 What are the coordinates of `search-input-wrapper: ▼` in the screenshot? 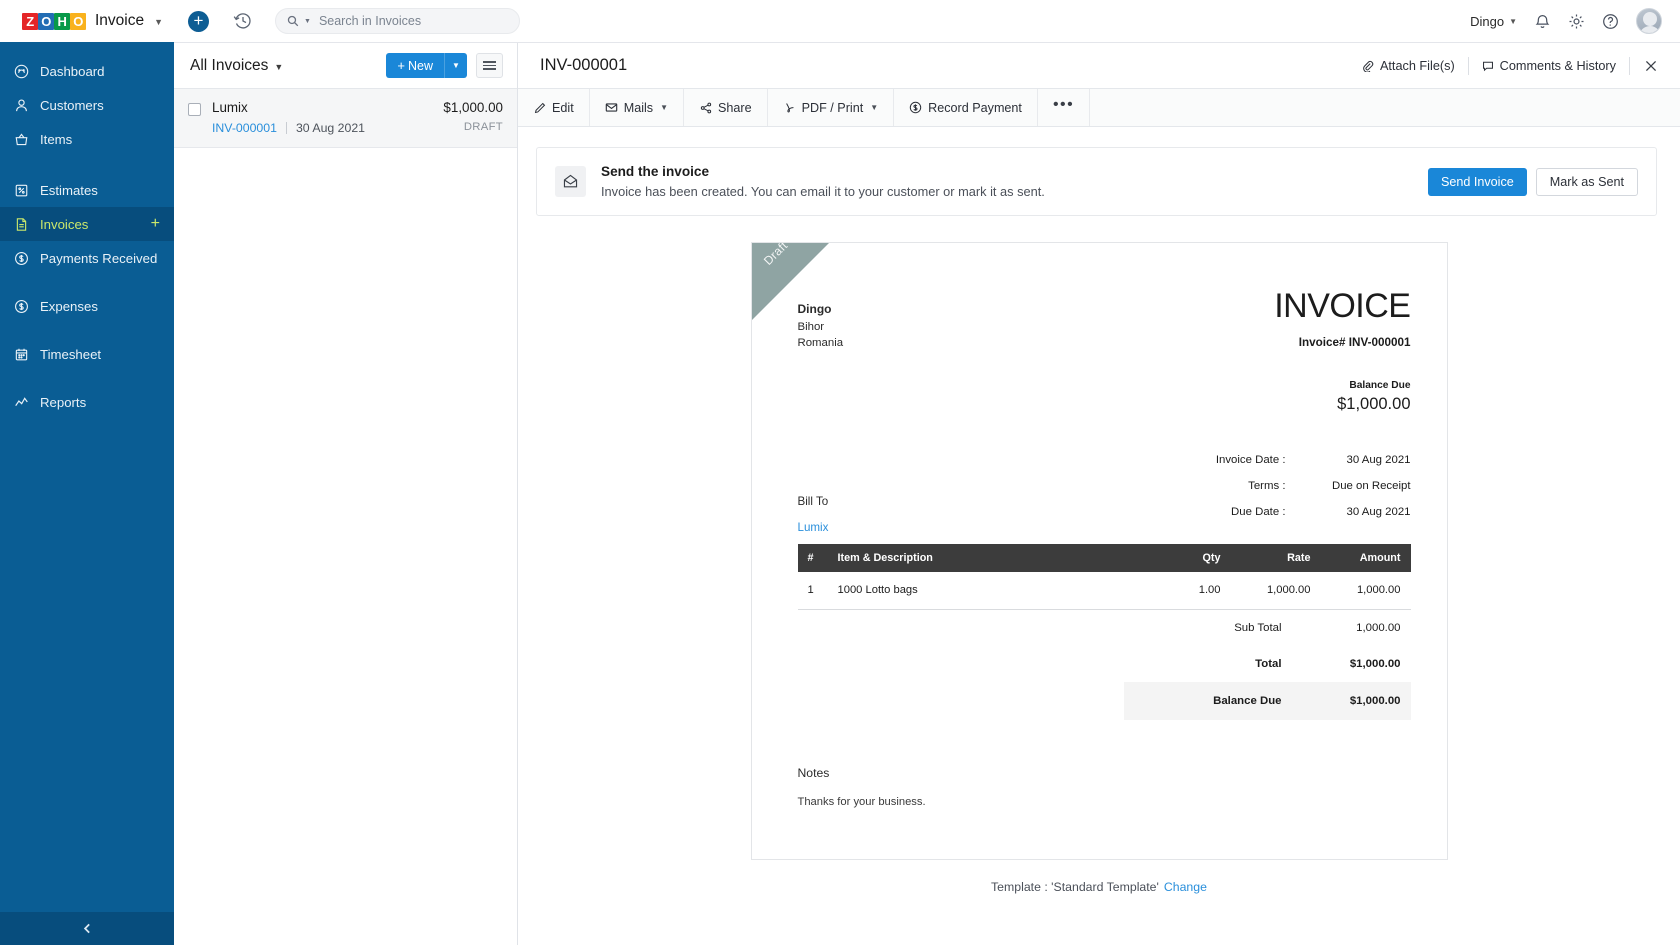 It's located at (397, 21).